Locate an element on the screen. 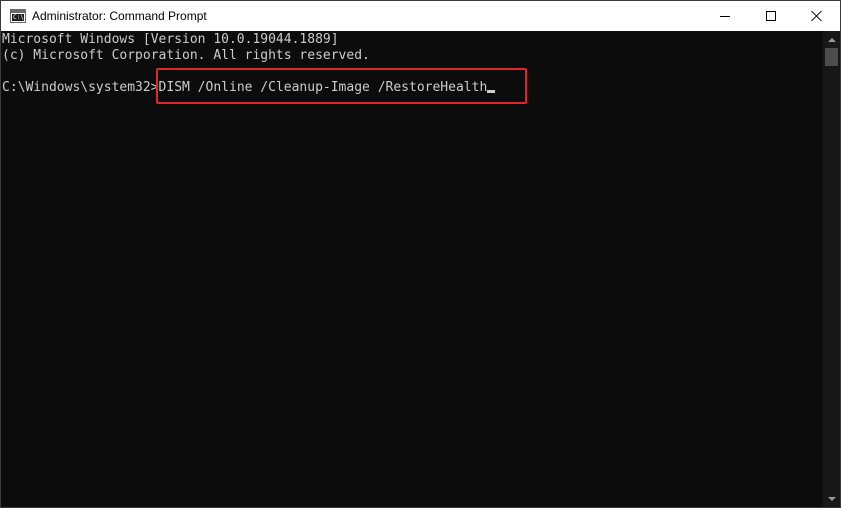 Image resolution: width=841 pixels, height=508 pixels. close-button is located at coordinates (817, 16).